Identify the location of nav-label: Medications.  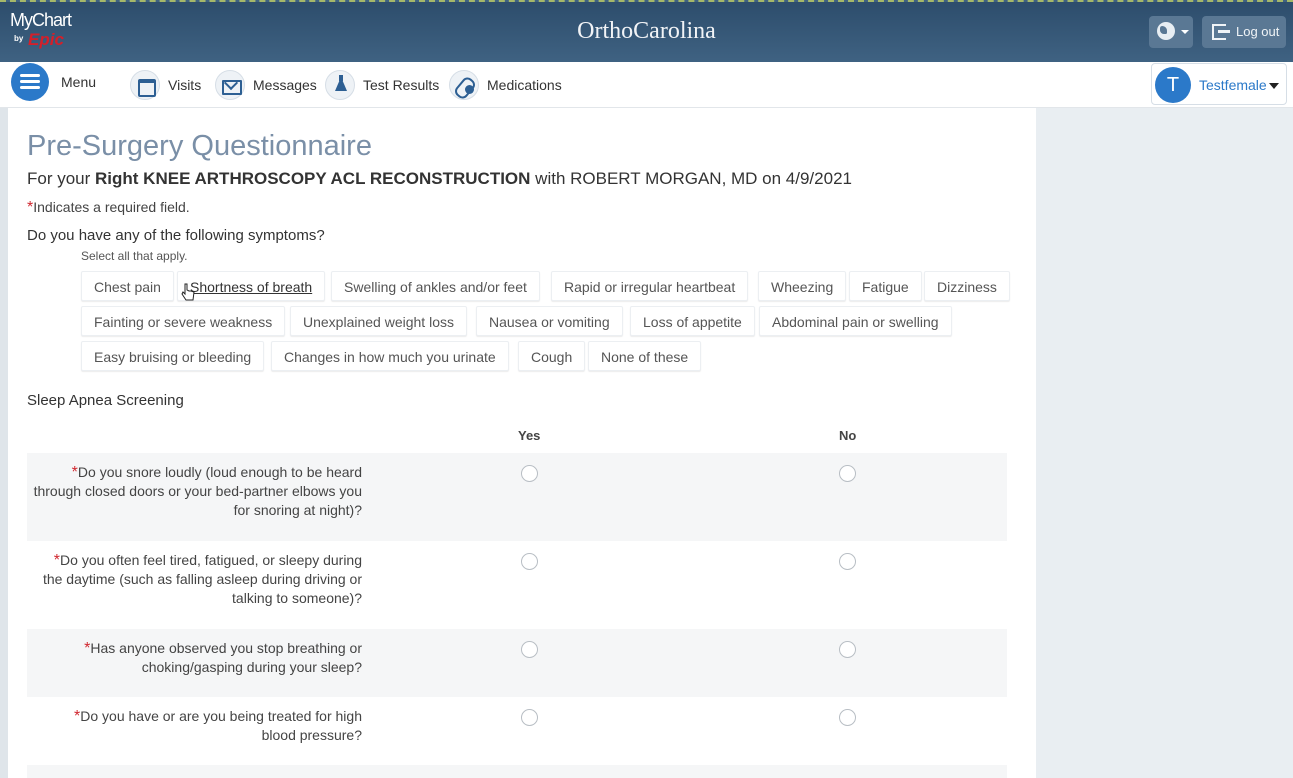
(524, 85).